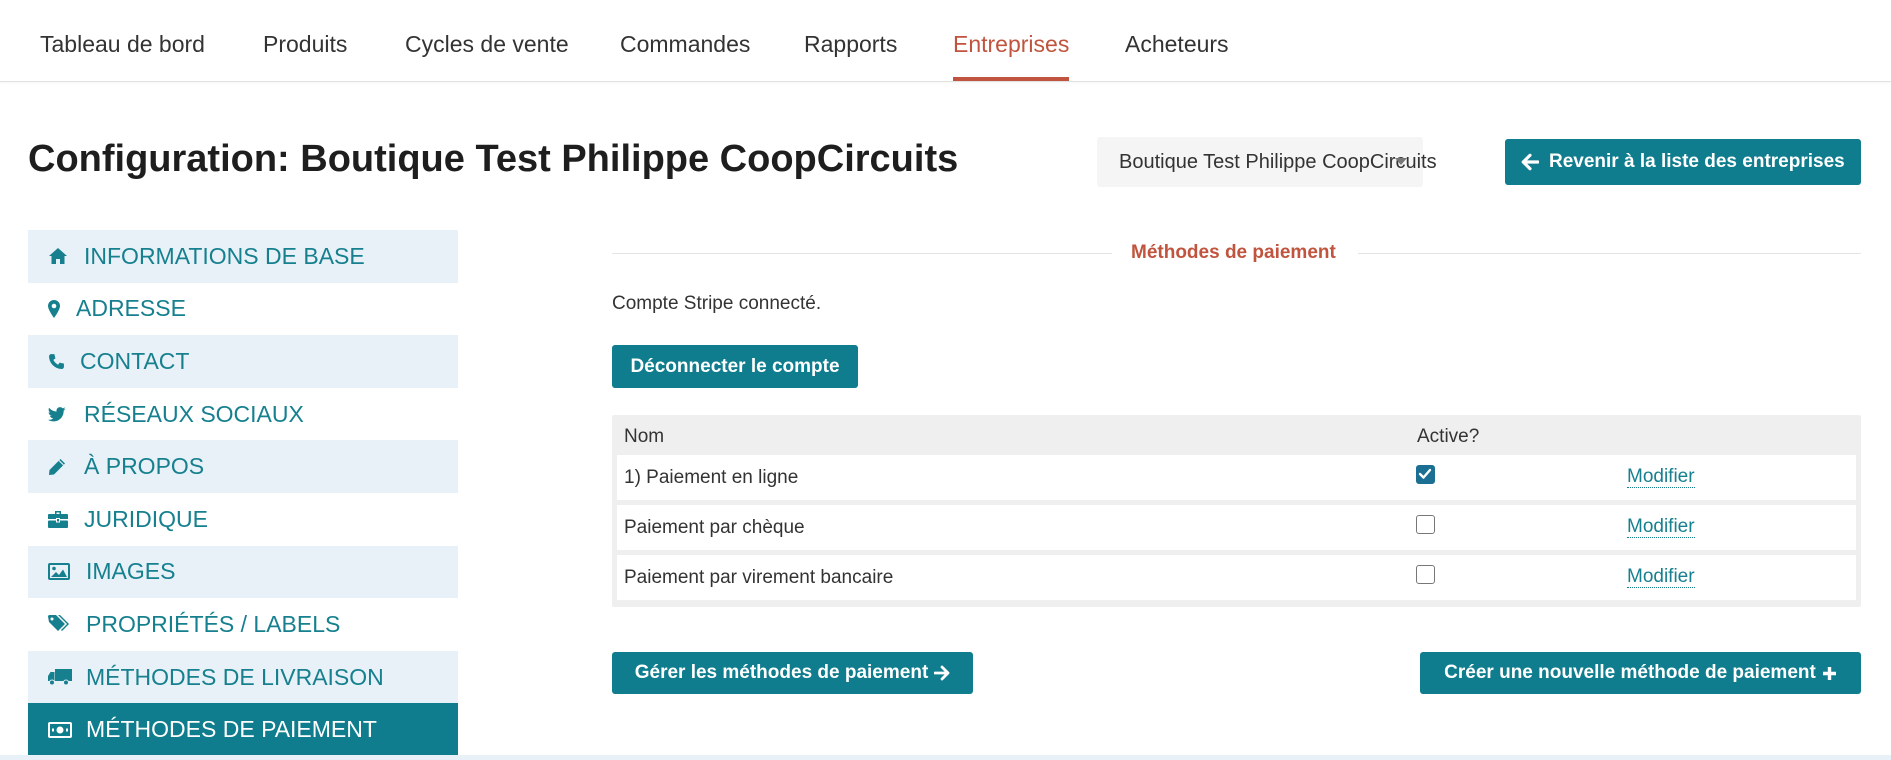 The image size is (1891, 760). Describe the element at coordinates (235, 676) in the screenshot. I see `sidebar-item-label: MÉTHODES DE LIVRAISON` at that location.